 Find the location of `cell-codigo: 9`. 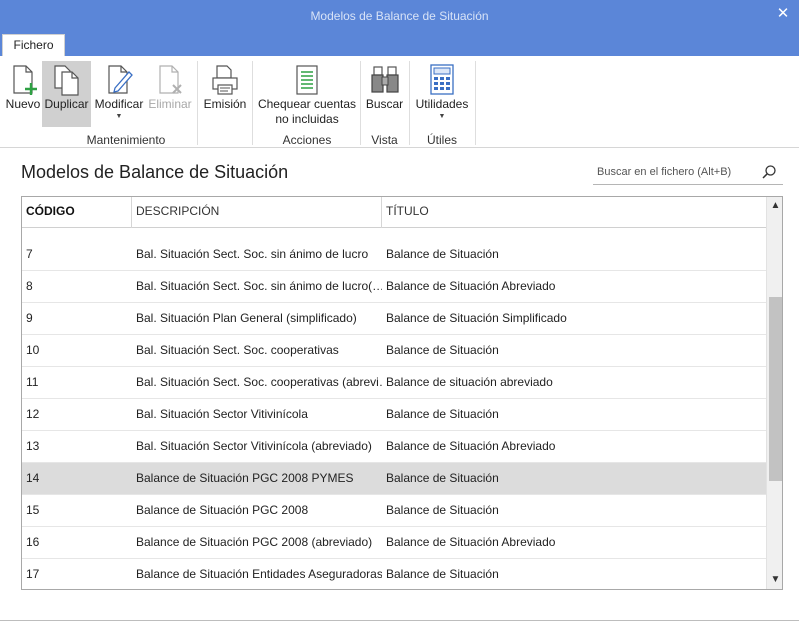

cell-codigo: 9 is located at coordinates (29, 318).